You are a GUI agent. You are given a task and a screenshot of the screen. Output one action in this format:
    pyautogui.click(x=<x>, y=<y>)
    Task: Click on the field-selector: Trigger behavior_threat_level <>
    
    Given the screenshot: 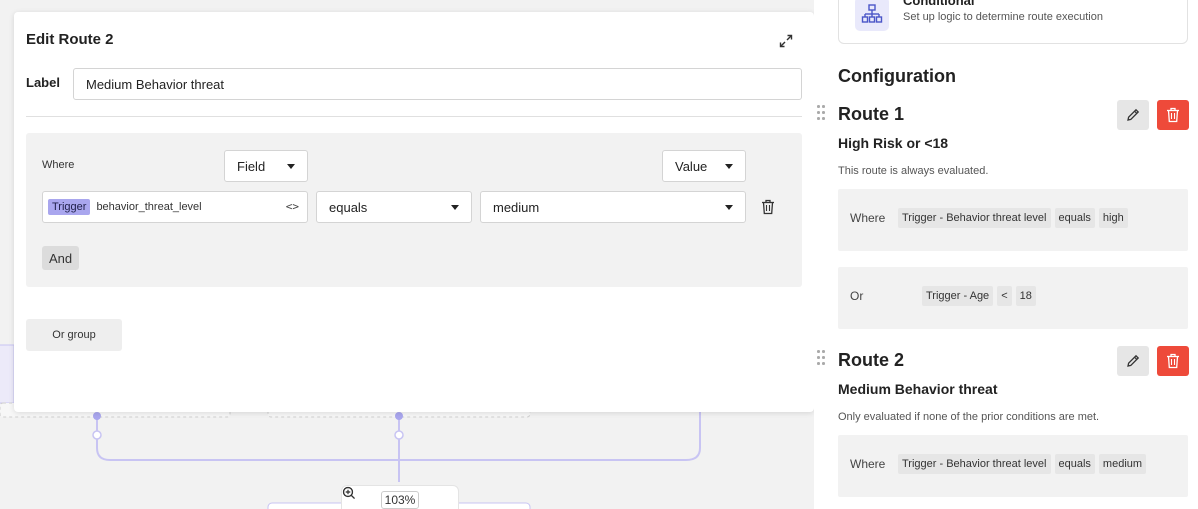 What is the action you would take?
    pyautogui.click(x=175, y=207)
    